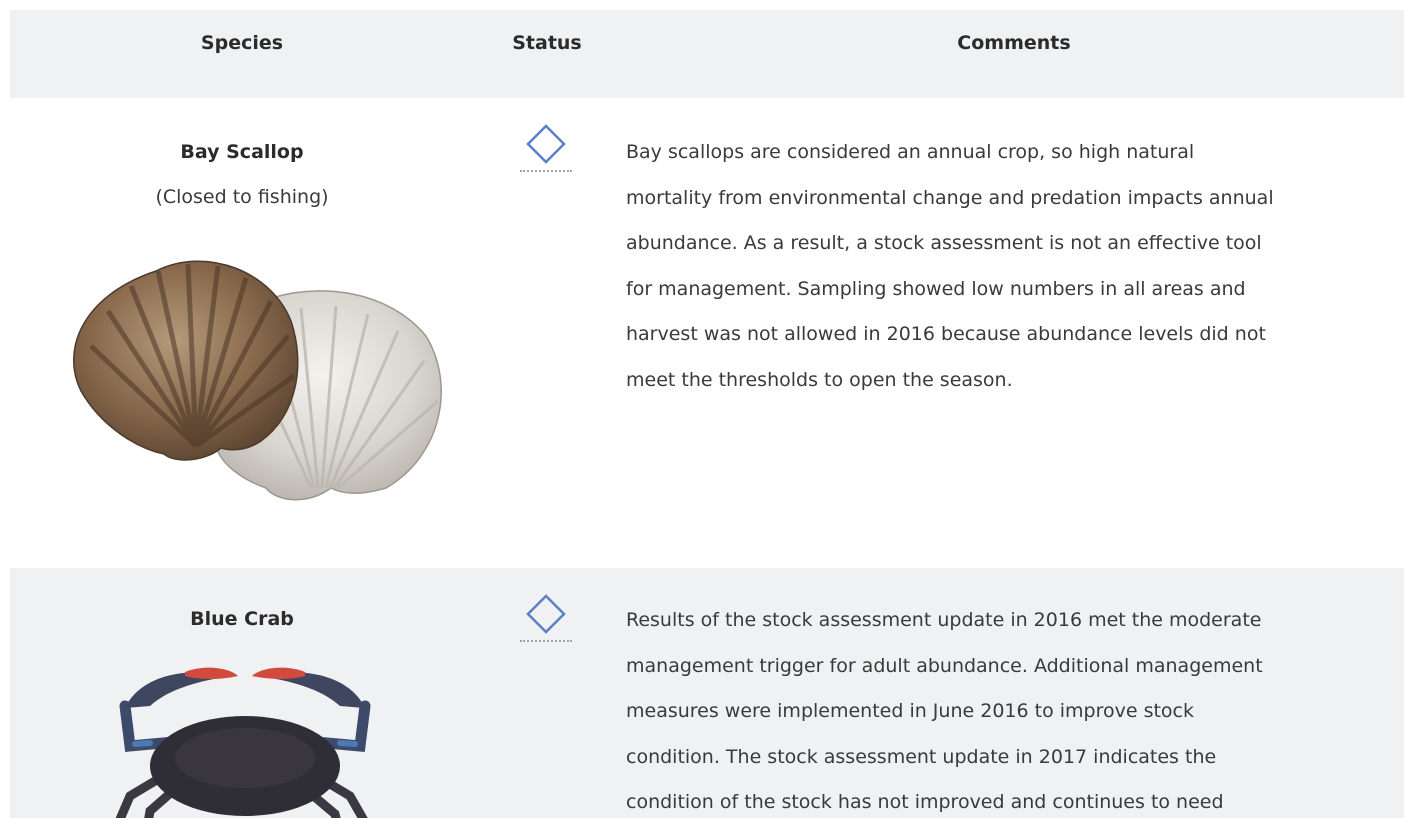 The height and width of the screenshot is (818, 1404). Describe the element at coordinates (242, 197) in the screenshot. I see `species-note: (Closed to fishing)` at that location.